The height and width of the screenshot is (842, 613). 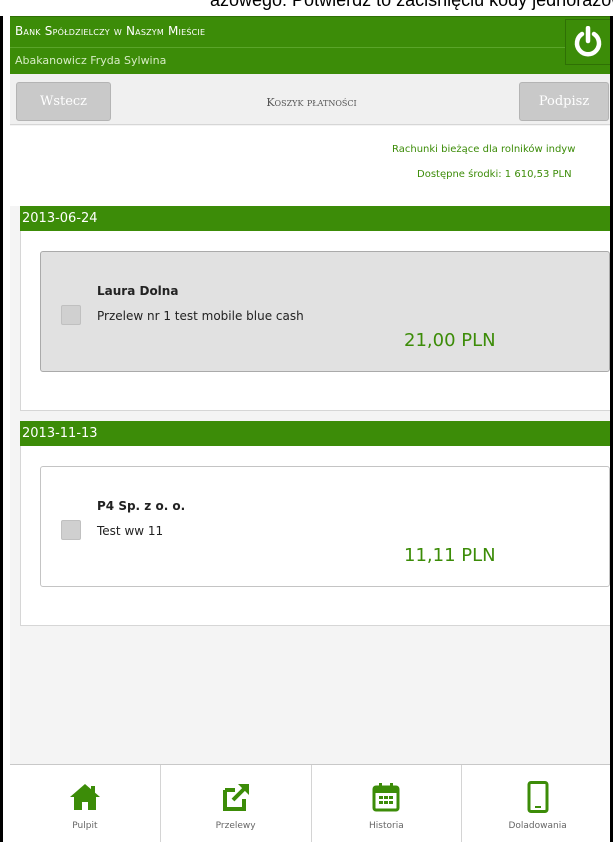 I want to click on payment-item: P4 Sp. z o. o. Test ww 11 11,11 PLN, so click(x=325, y=526).